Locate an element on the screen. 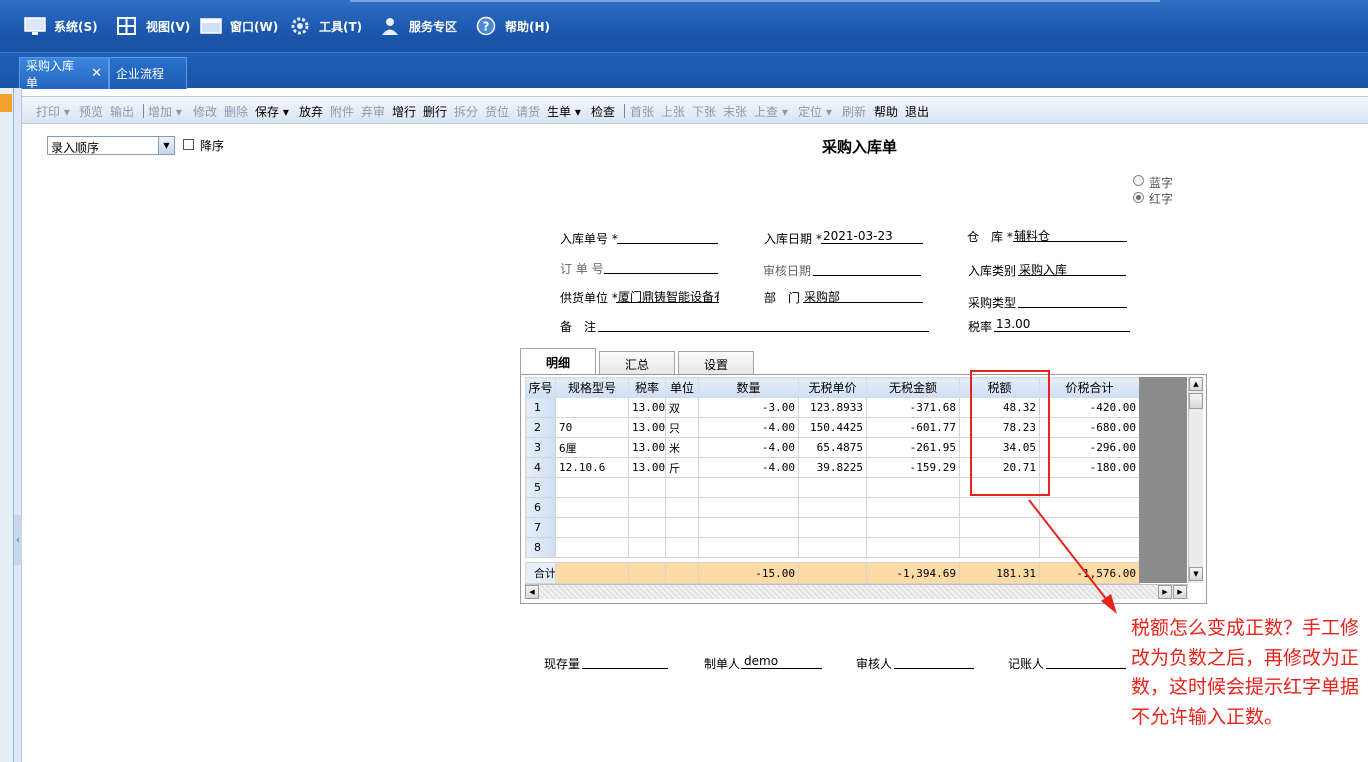  toolbar-generate-button: 生单 ▾ is located at coordinates (564, 111).